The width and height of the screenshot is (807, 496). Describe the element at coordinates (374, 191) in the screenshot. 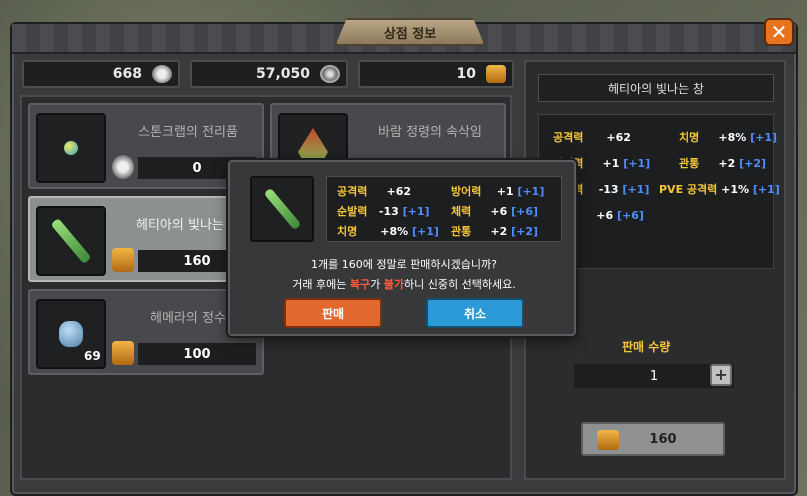

I see `dlg-stat-attack: 공격력 +62` at that location.